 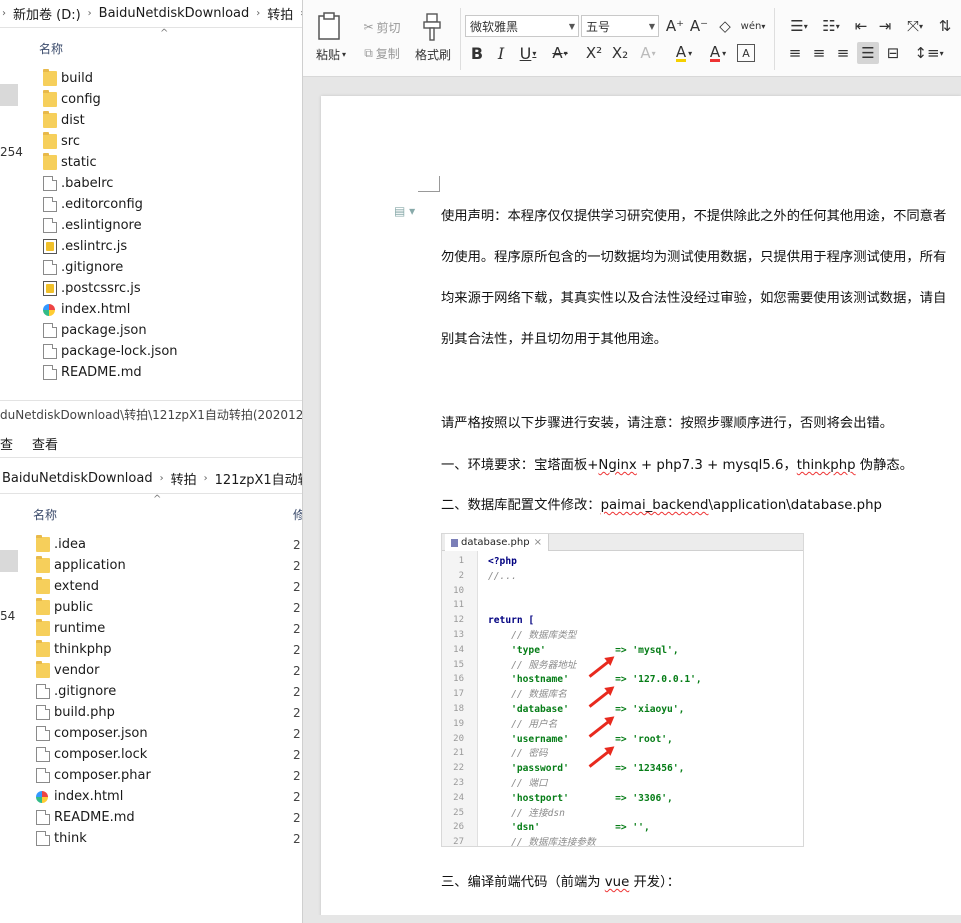 What do you see at coordinates (150, 330) in the screenshot?
I see `file-row: package.json` at bounding box center [150, 330].